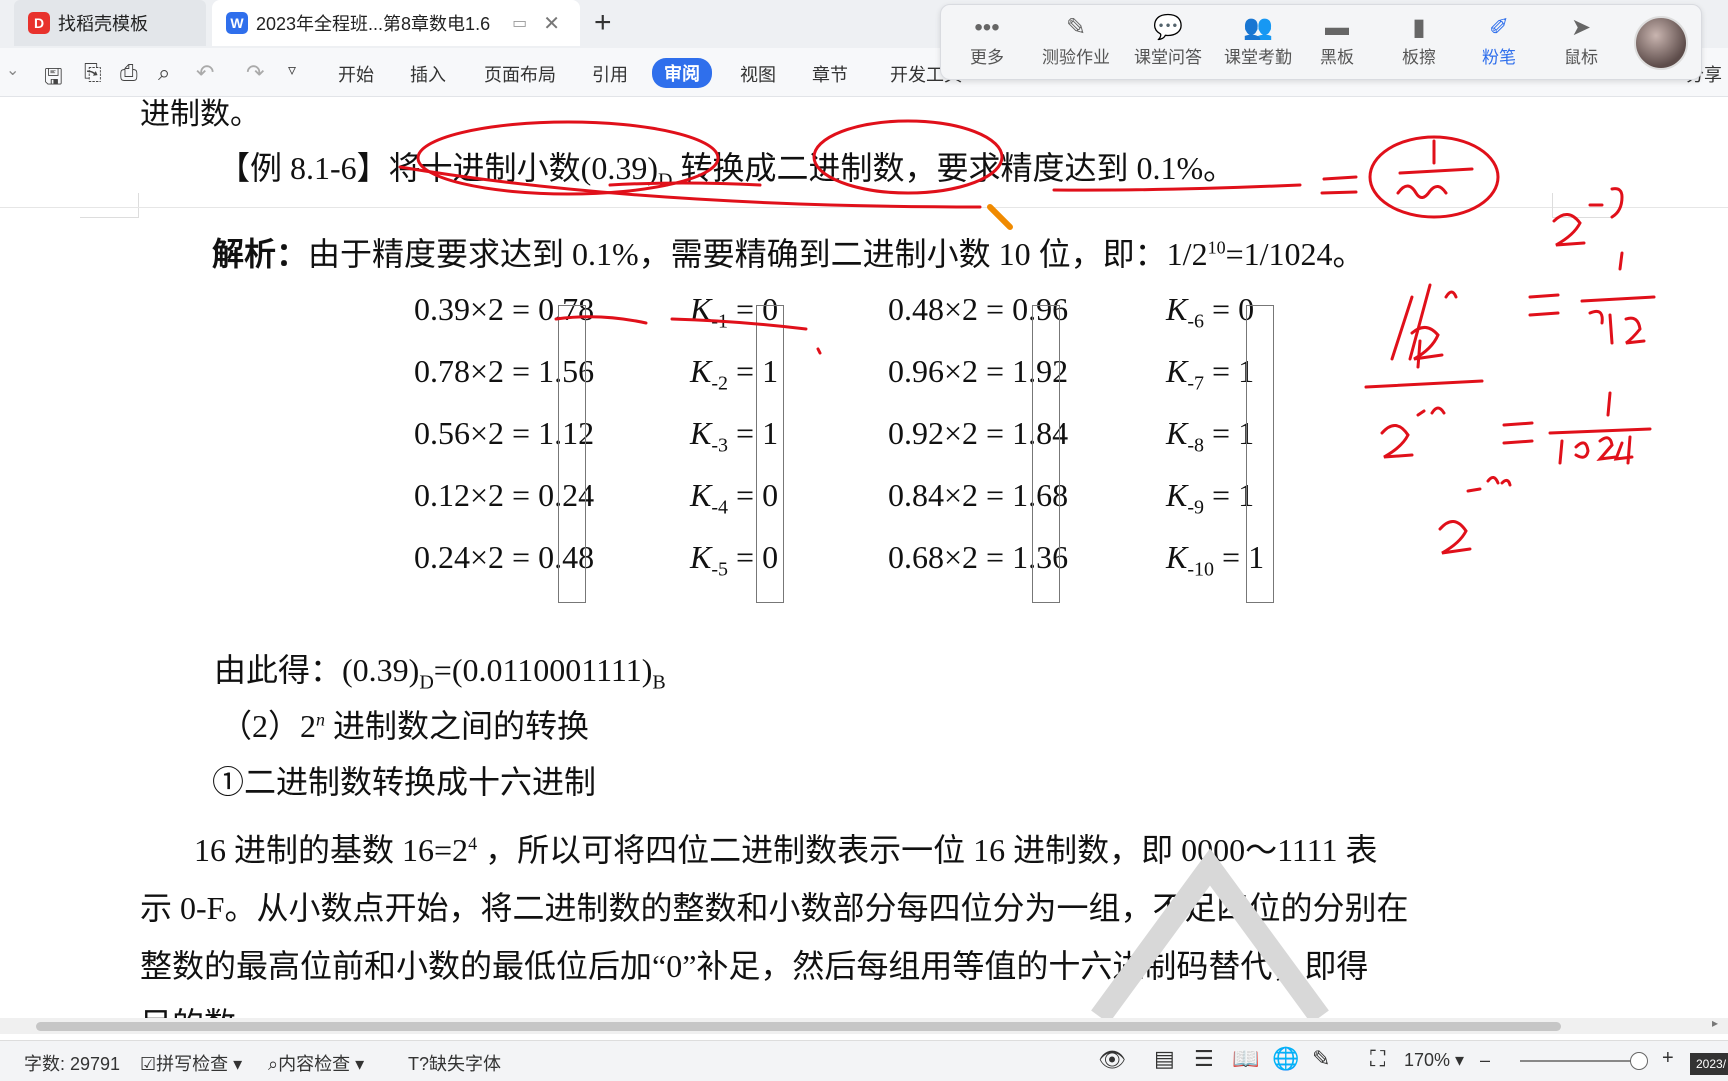 The width and height of the screenshot is (1728, 1081). Describe the element at coordinates (1715, 1023) in the screenshot. I see `scroll-right-icon: ▸` at that location.